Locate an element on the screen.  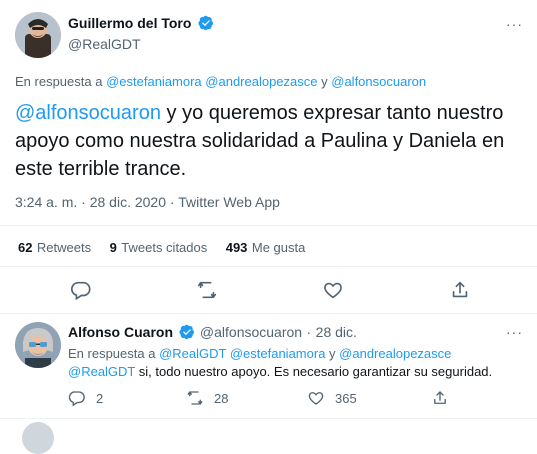
cuaron-author-handle: @alfonsocuaron is located at coordinates (251, 332).